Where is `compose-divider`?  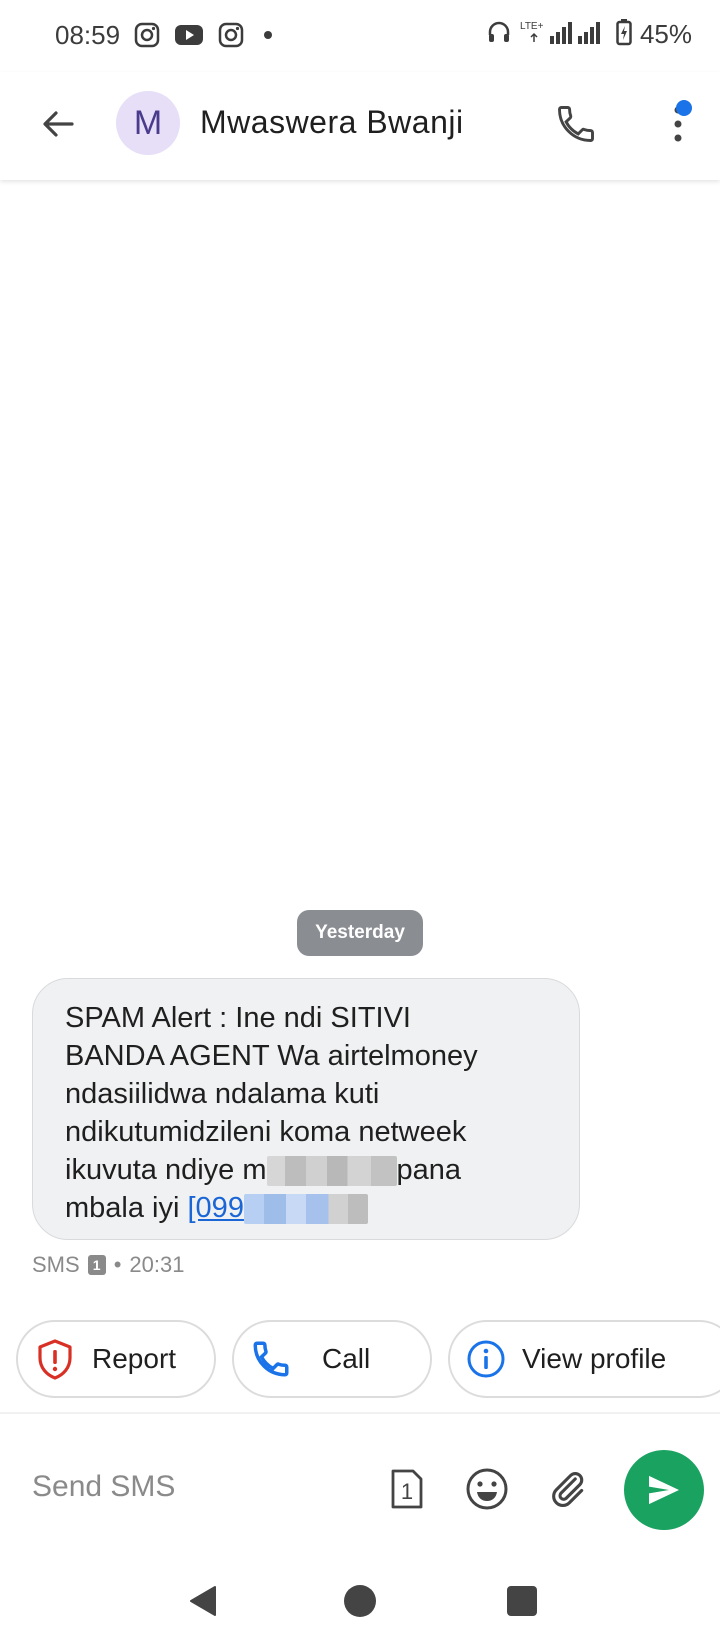
compose-divider is located at coordinates (360, 1413).